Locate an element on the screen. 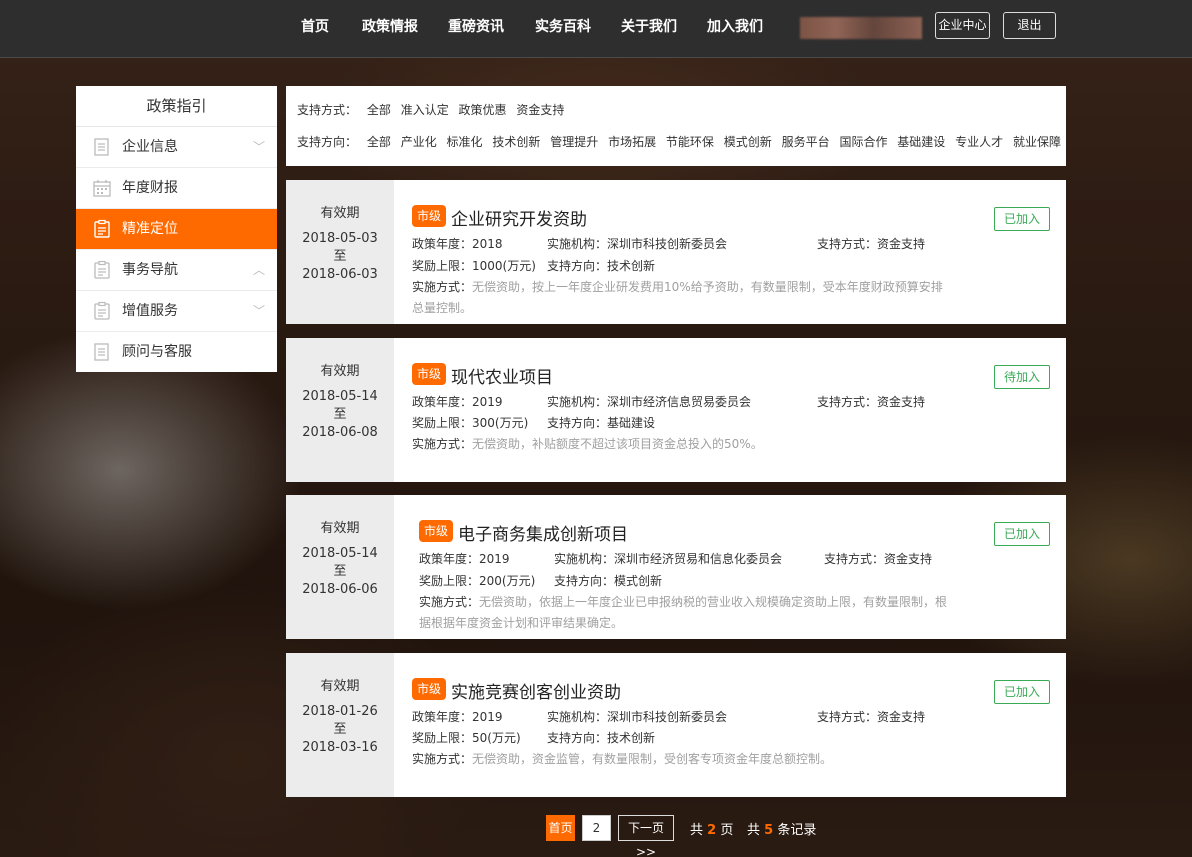  total-records-count: 5 is located at coordinates (769, 830).